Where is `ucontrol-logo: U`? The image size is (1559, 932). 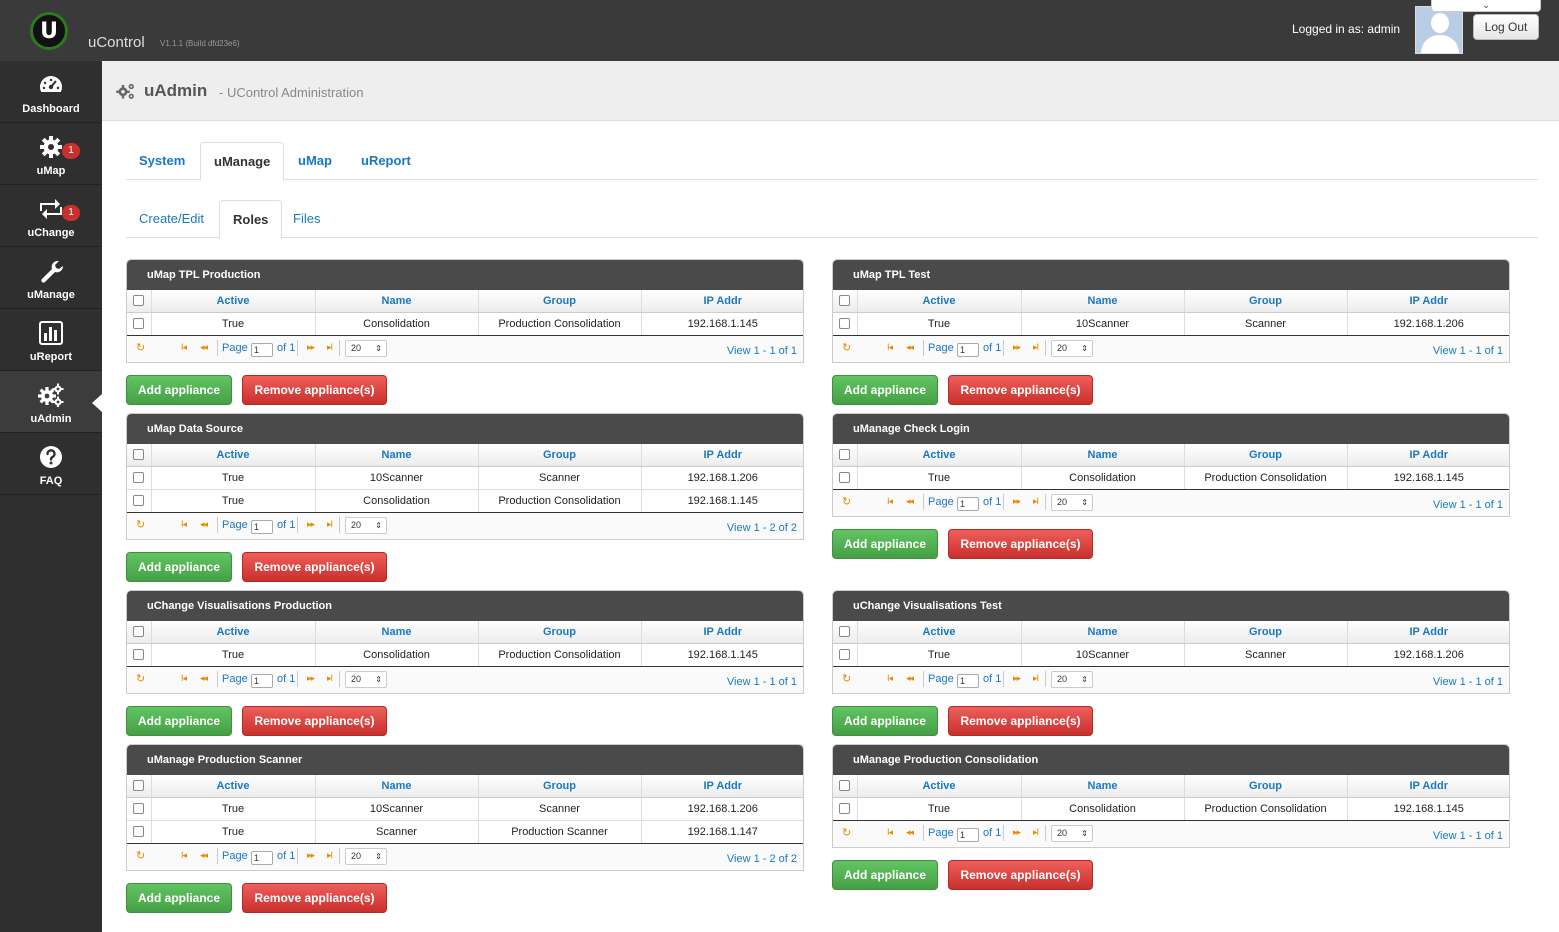
ucontrol-logo: U is located at coordinates (49, 31).